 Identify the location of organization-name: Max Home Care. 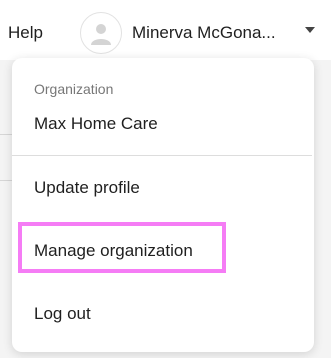
(96, 123).